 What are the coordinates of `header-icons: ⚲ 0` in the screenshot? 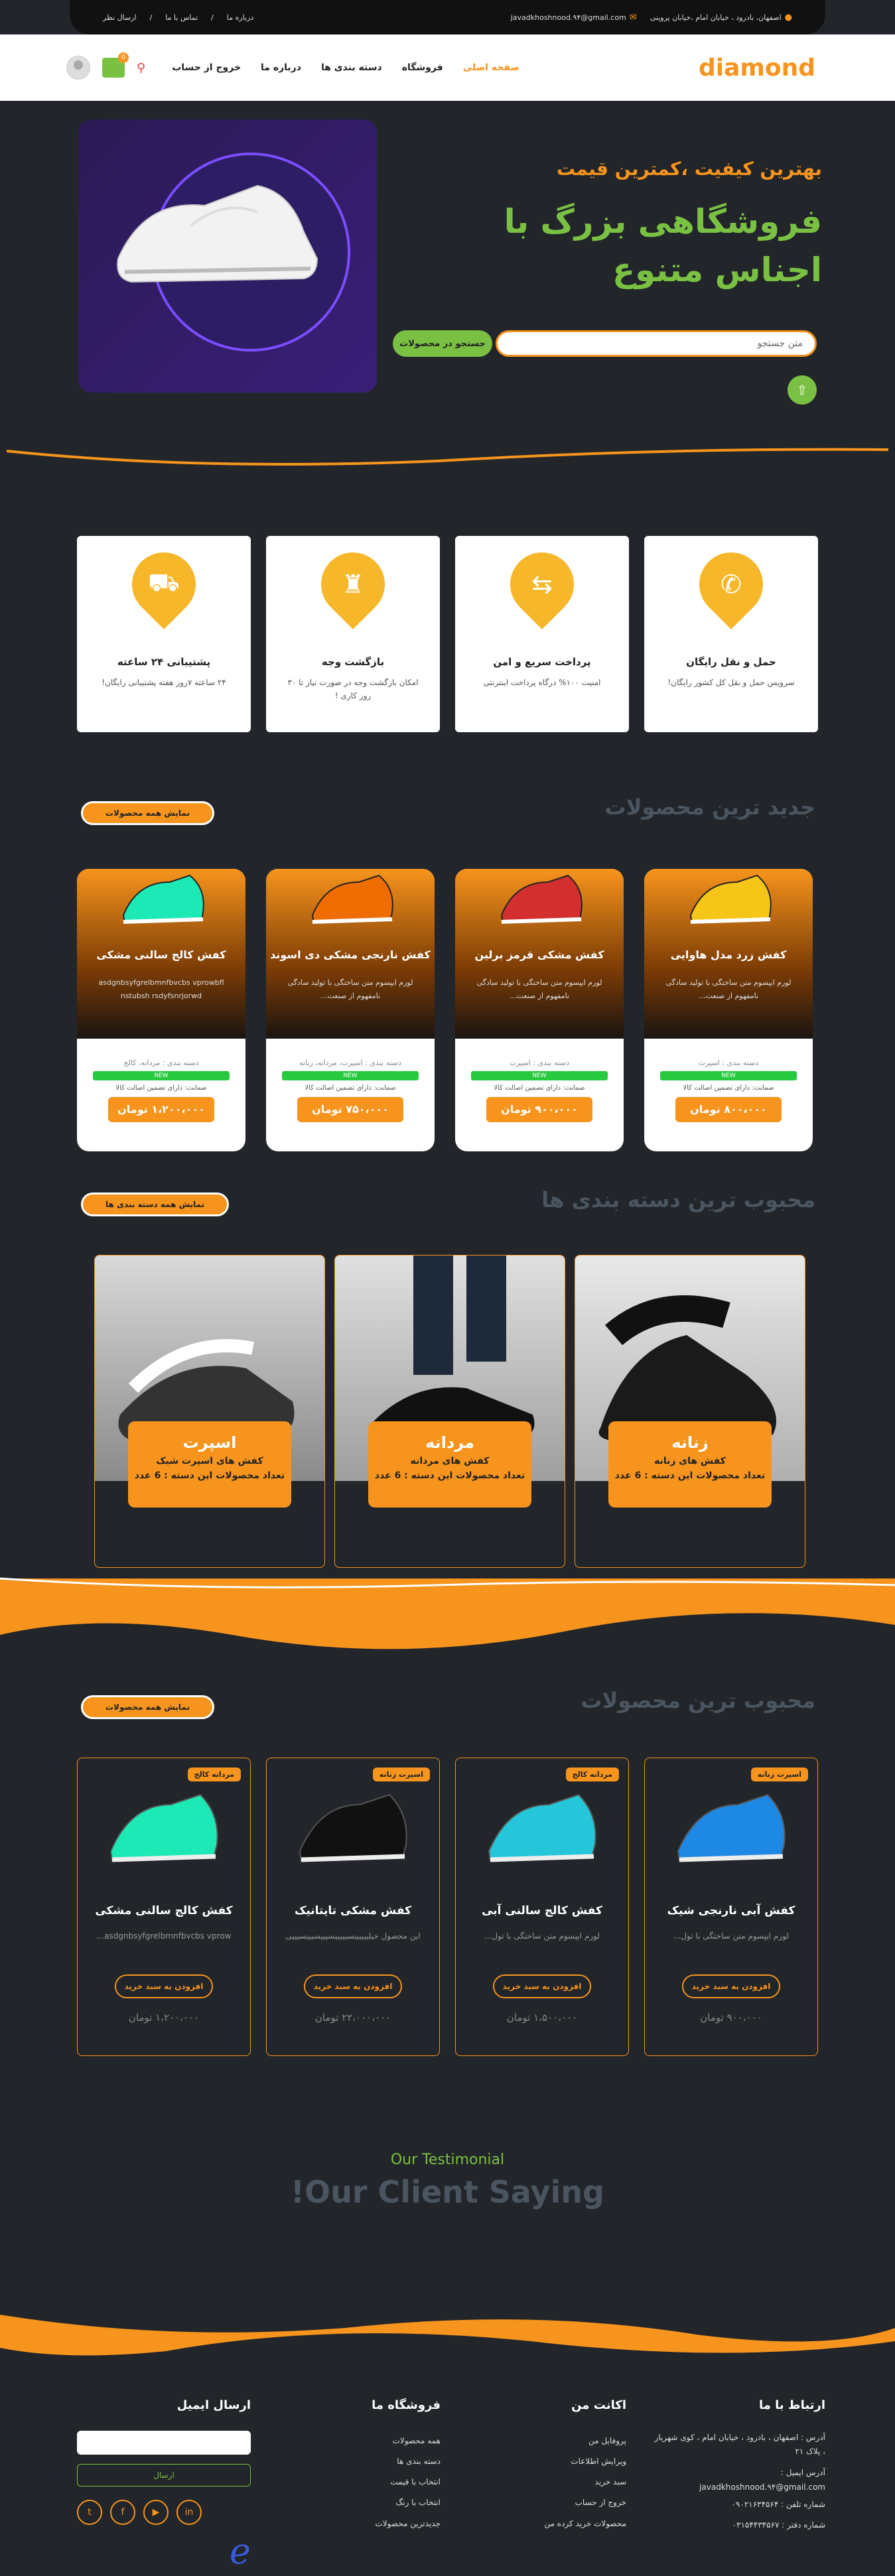 It's located at (106, 66).